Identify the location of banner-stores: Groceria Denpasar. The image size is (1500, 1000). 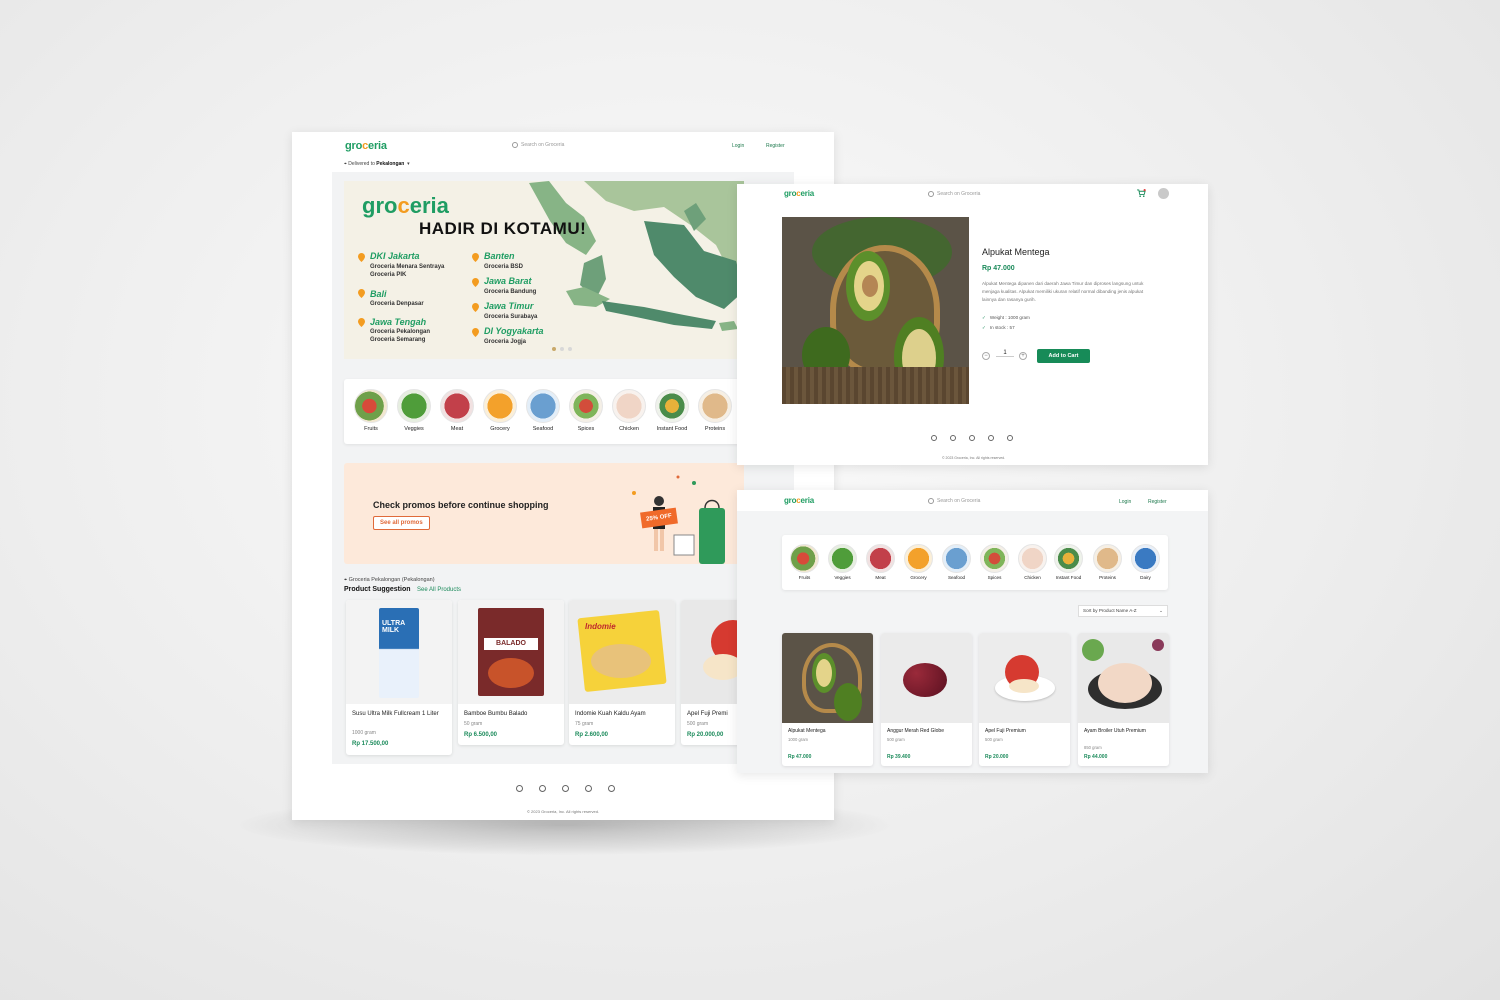
(397, 304).